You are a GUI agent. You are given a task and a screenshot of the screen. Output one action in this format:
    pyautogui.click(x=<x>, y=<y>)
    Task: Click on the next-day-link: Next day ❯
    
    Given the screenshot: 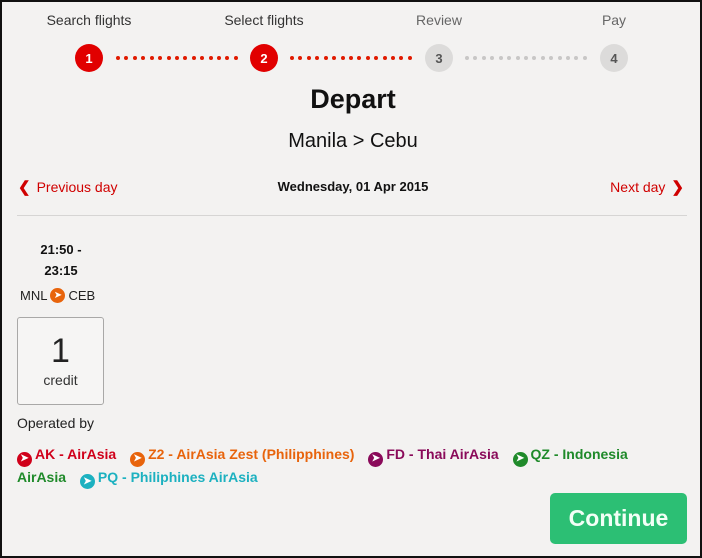 What is the action you would take?
    pyautogui.click(x=647, y=187)
    